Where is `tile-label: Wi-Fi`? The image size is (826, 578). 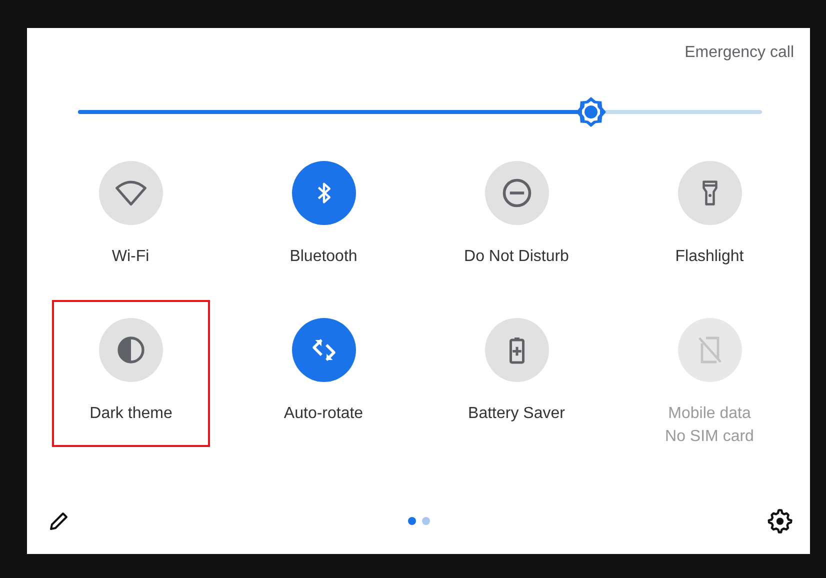
tile-label: Wi-Fi is located at coordinates (131, 257).